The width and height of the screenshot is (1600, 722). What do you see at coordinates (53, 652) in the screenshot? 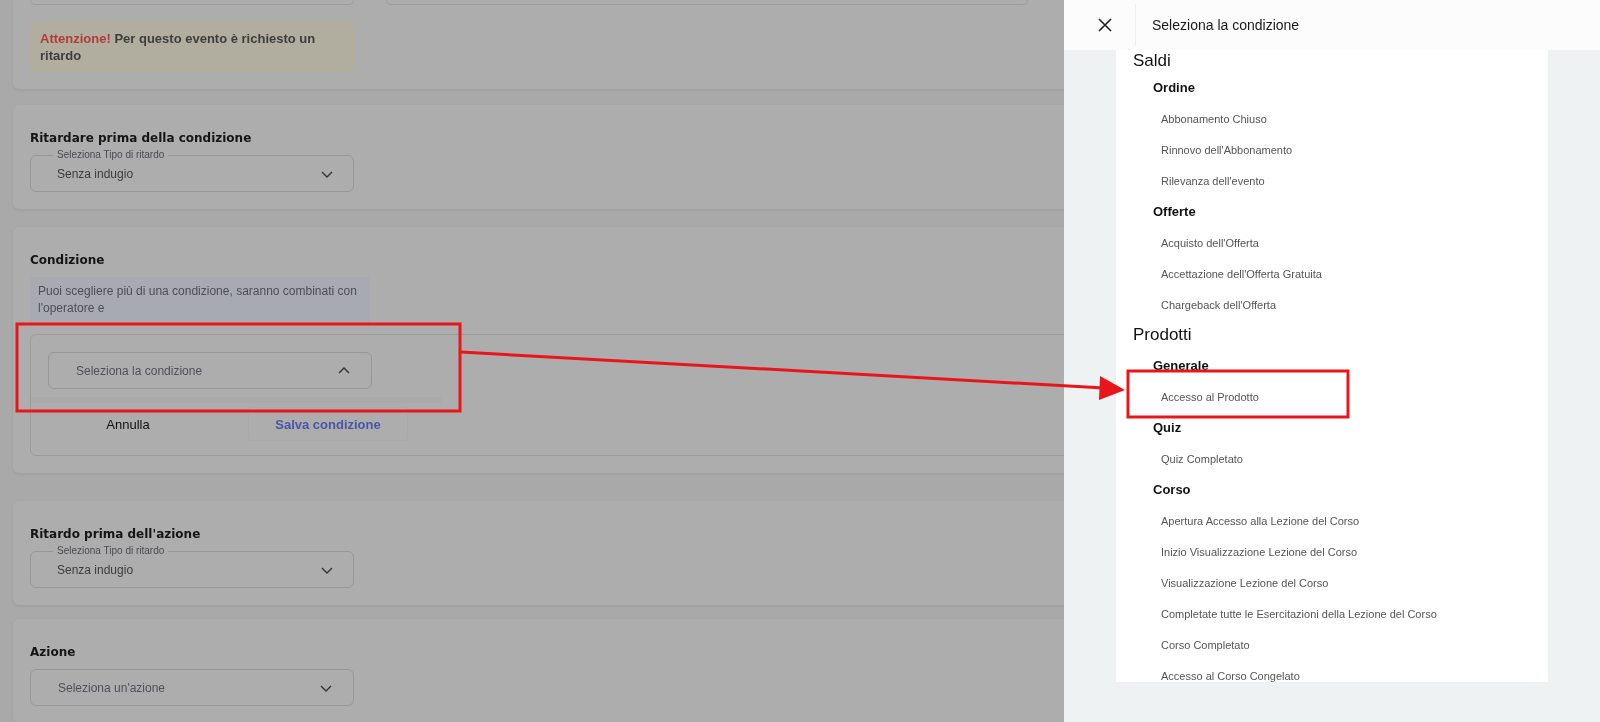
I see `section-title: Azione` at bounding box center [53, 652].